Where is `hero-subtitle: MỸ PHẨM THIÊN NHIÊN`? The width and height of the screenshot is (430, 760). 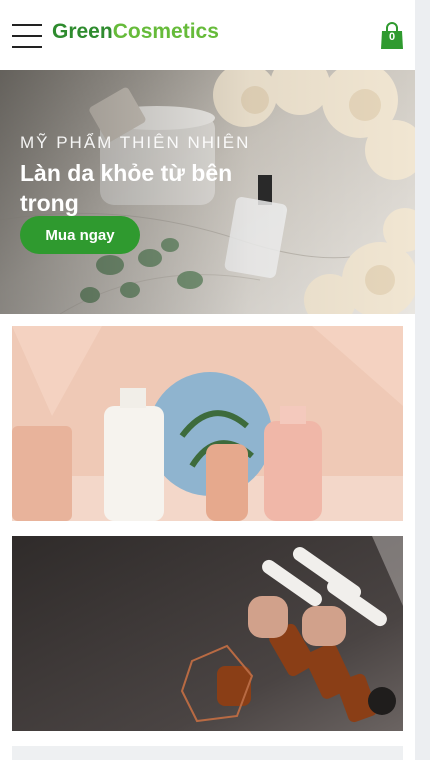
hero-subtitle: MỸ PHẨM THIÊN NHIÊN is located at coordinates (135, 142).